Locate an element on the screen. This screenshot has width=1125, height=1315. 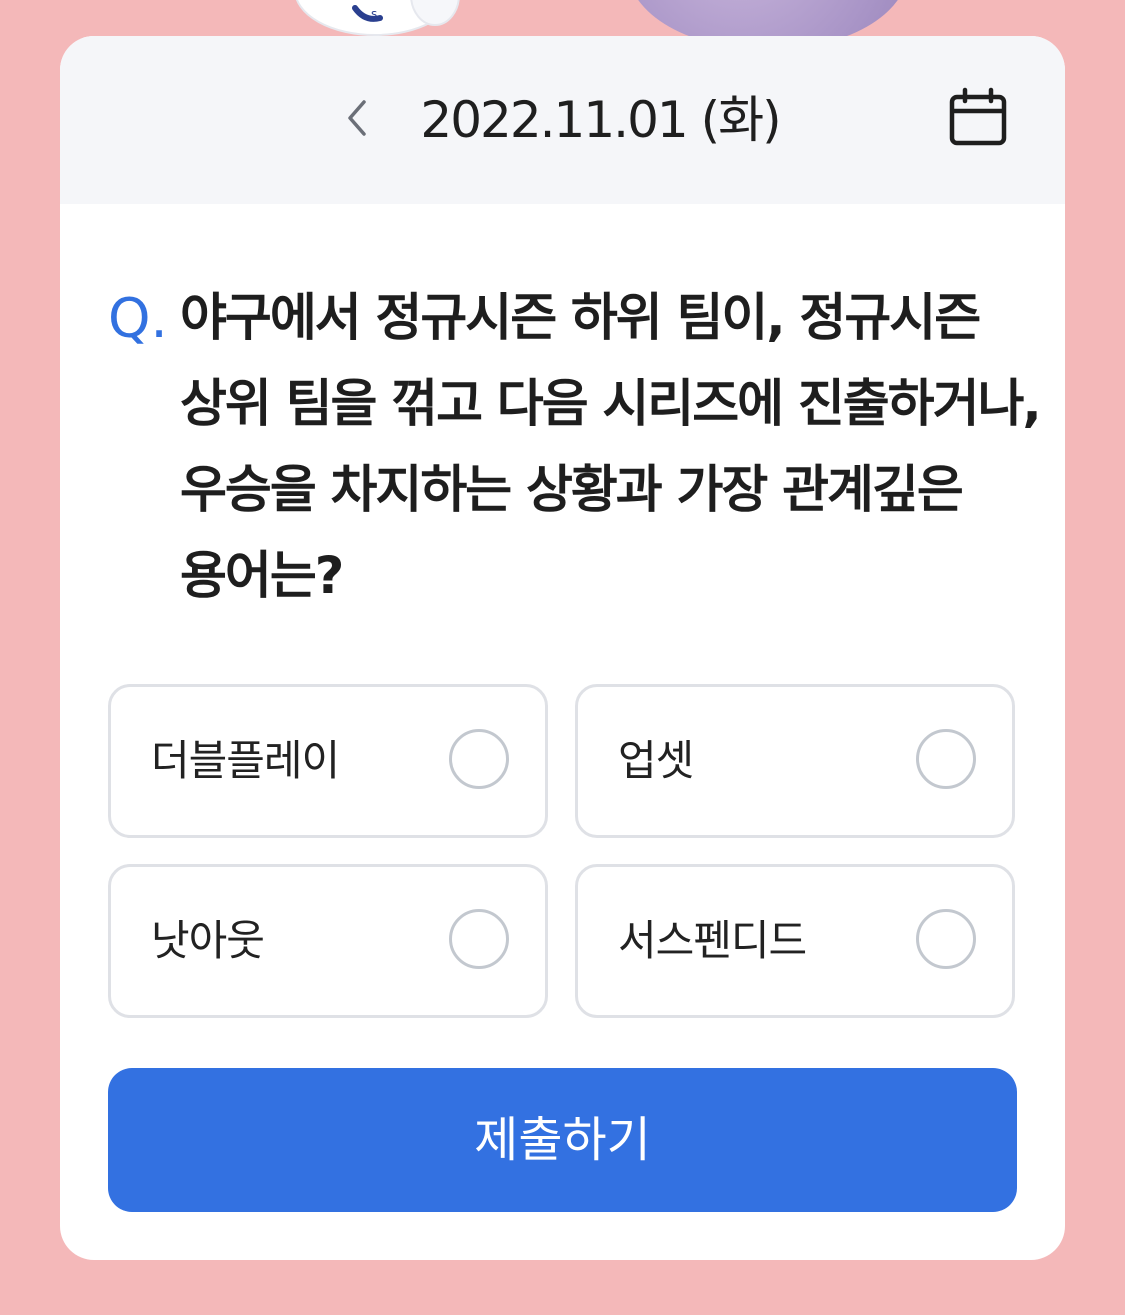
prev-date-button is located at coordinates (358, 120).